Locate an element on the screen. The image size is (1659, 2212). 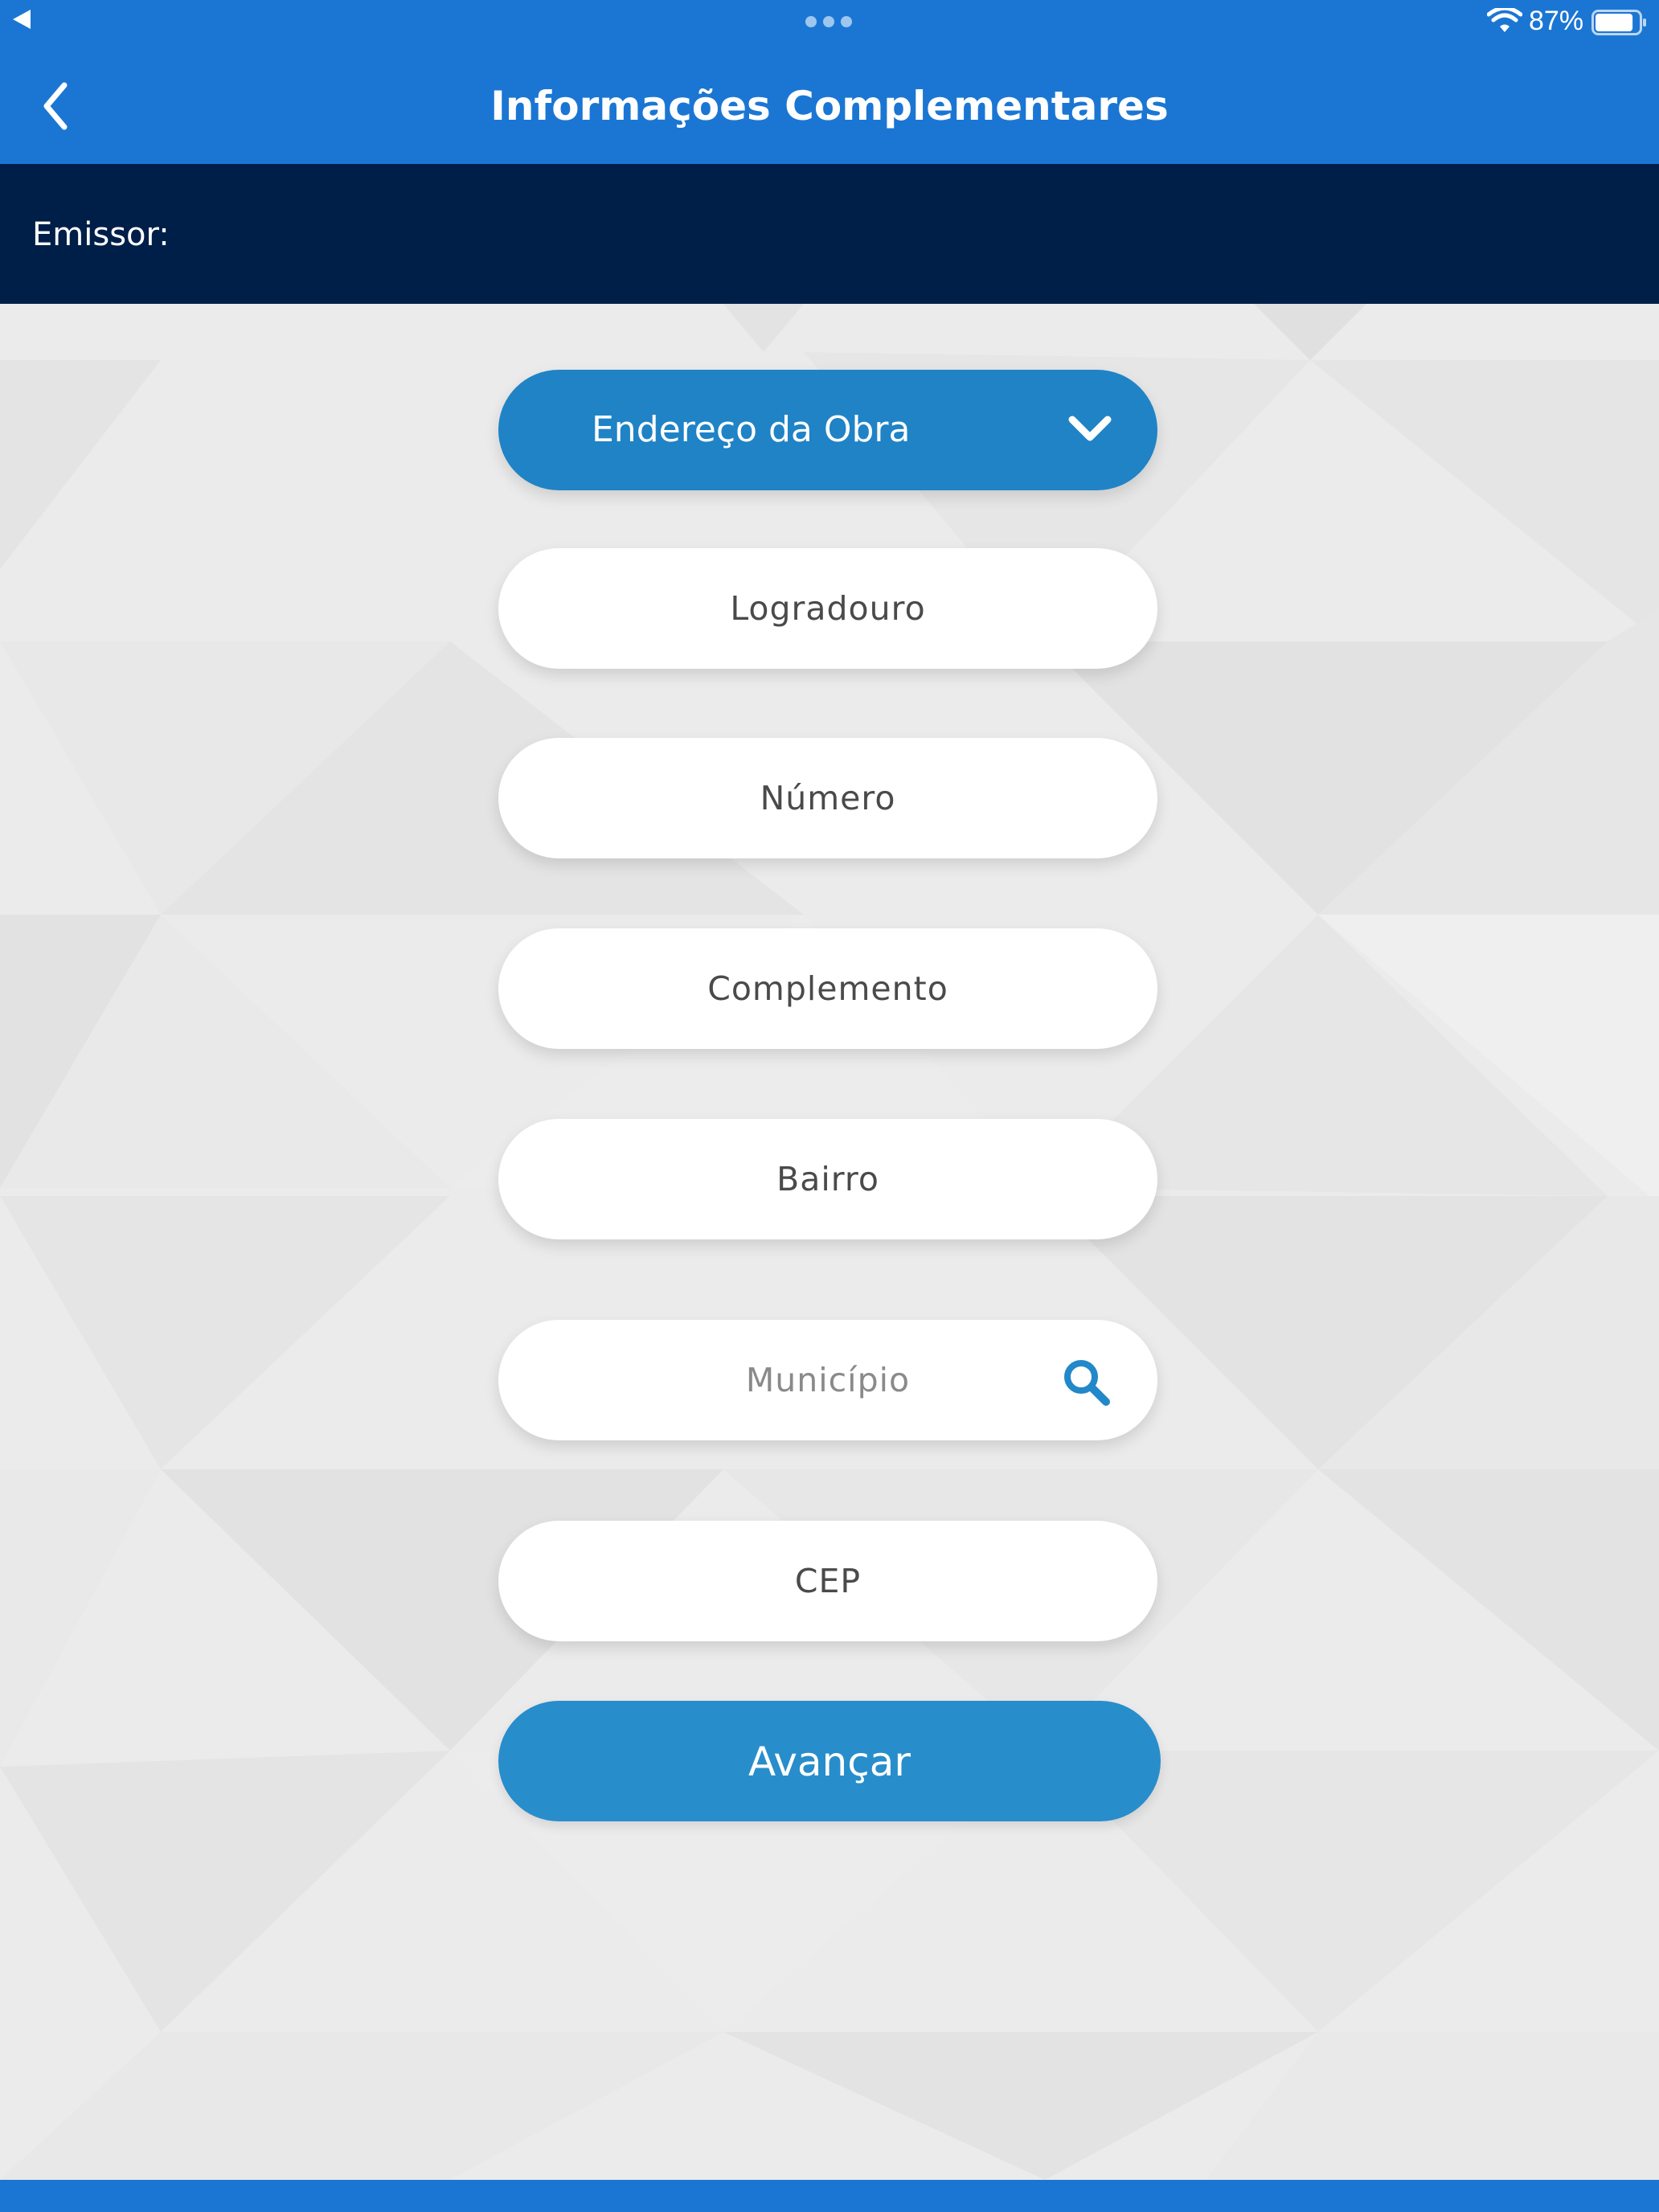
complemento-placeholder: Complemento is located at coordinates (827, 989).